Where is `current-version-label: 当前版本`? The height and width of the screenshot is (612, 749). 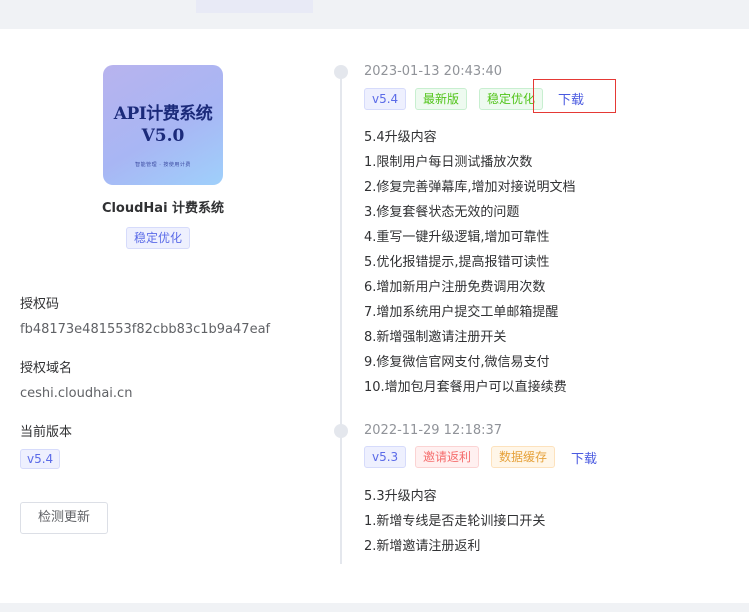
current-version-label: 当前版本 is located at coordinates (46, 432).